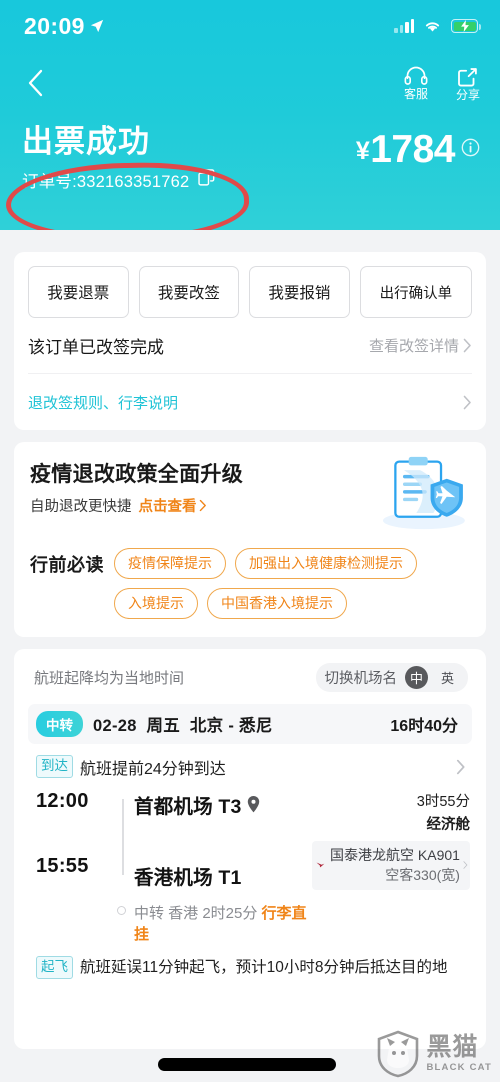 The height and width of the screenshot is (1082, 500). Describe the element at coordinates (198, 913) in the screenshot. I see `transfer-note-prefix: 中转 香港 2时25分` at that location.